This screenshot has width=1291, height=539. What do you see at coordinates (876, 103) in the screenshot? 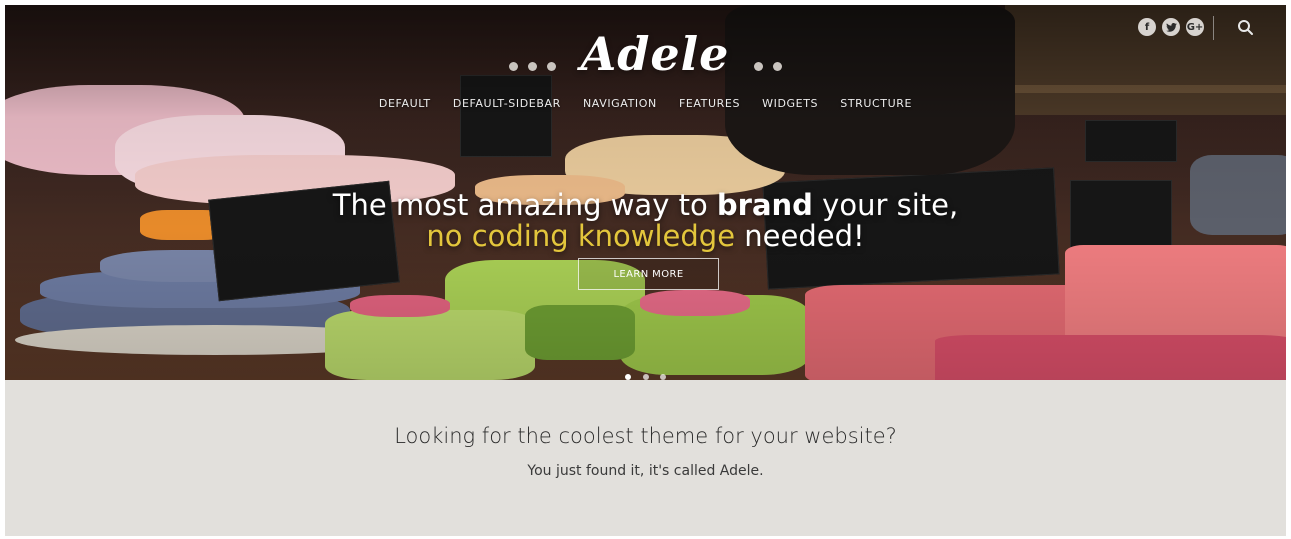
I see `nav-item-structure: STRUCTURE` at bounding box center [876, 103].